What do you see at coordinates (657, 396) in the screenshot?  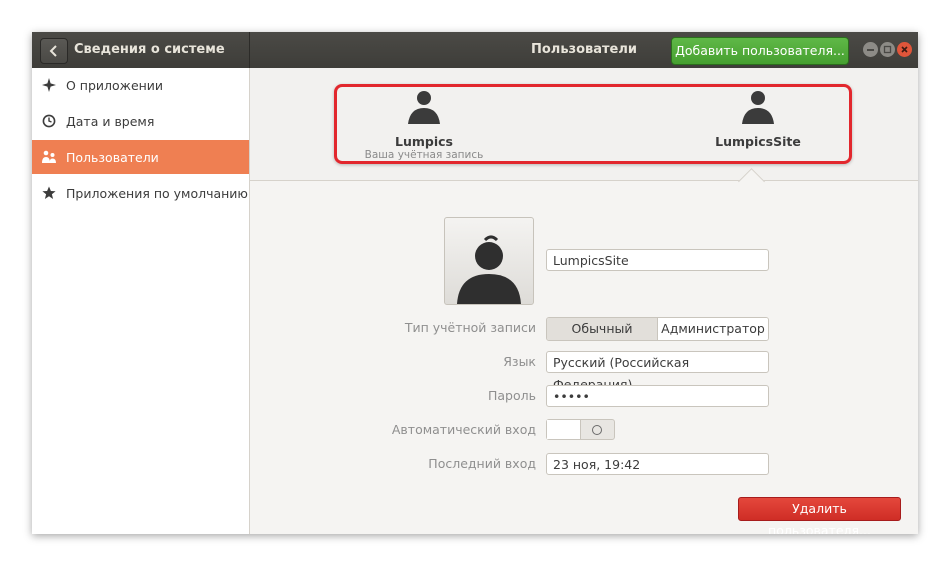 I see `password-field: •••••` at bounding box center [657, 396].